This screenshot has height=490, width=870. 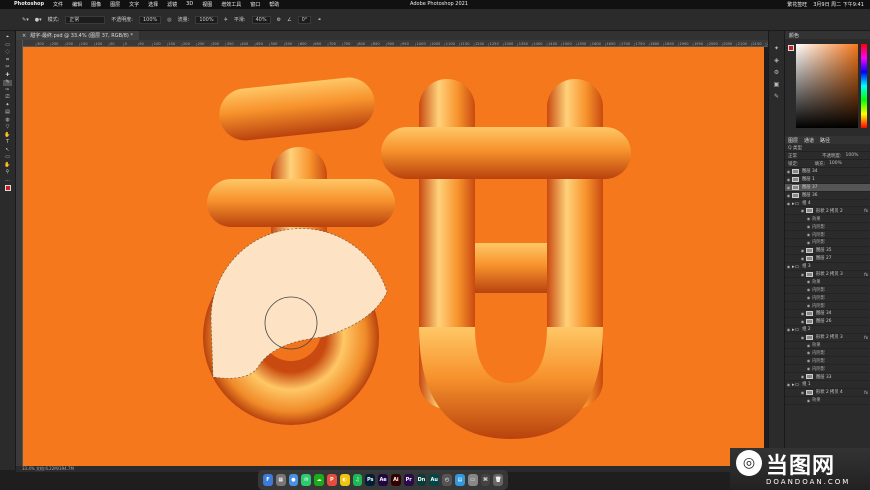 I want to click on menu-item: Photoshop, so click(x=29, y=4).